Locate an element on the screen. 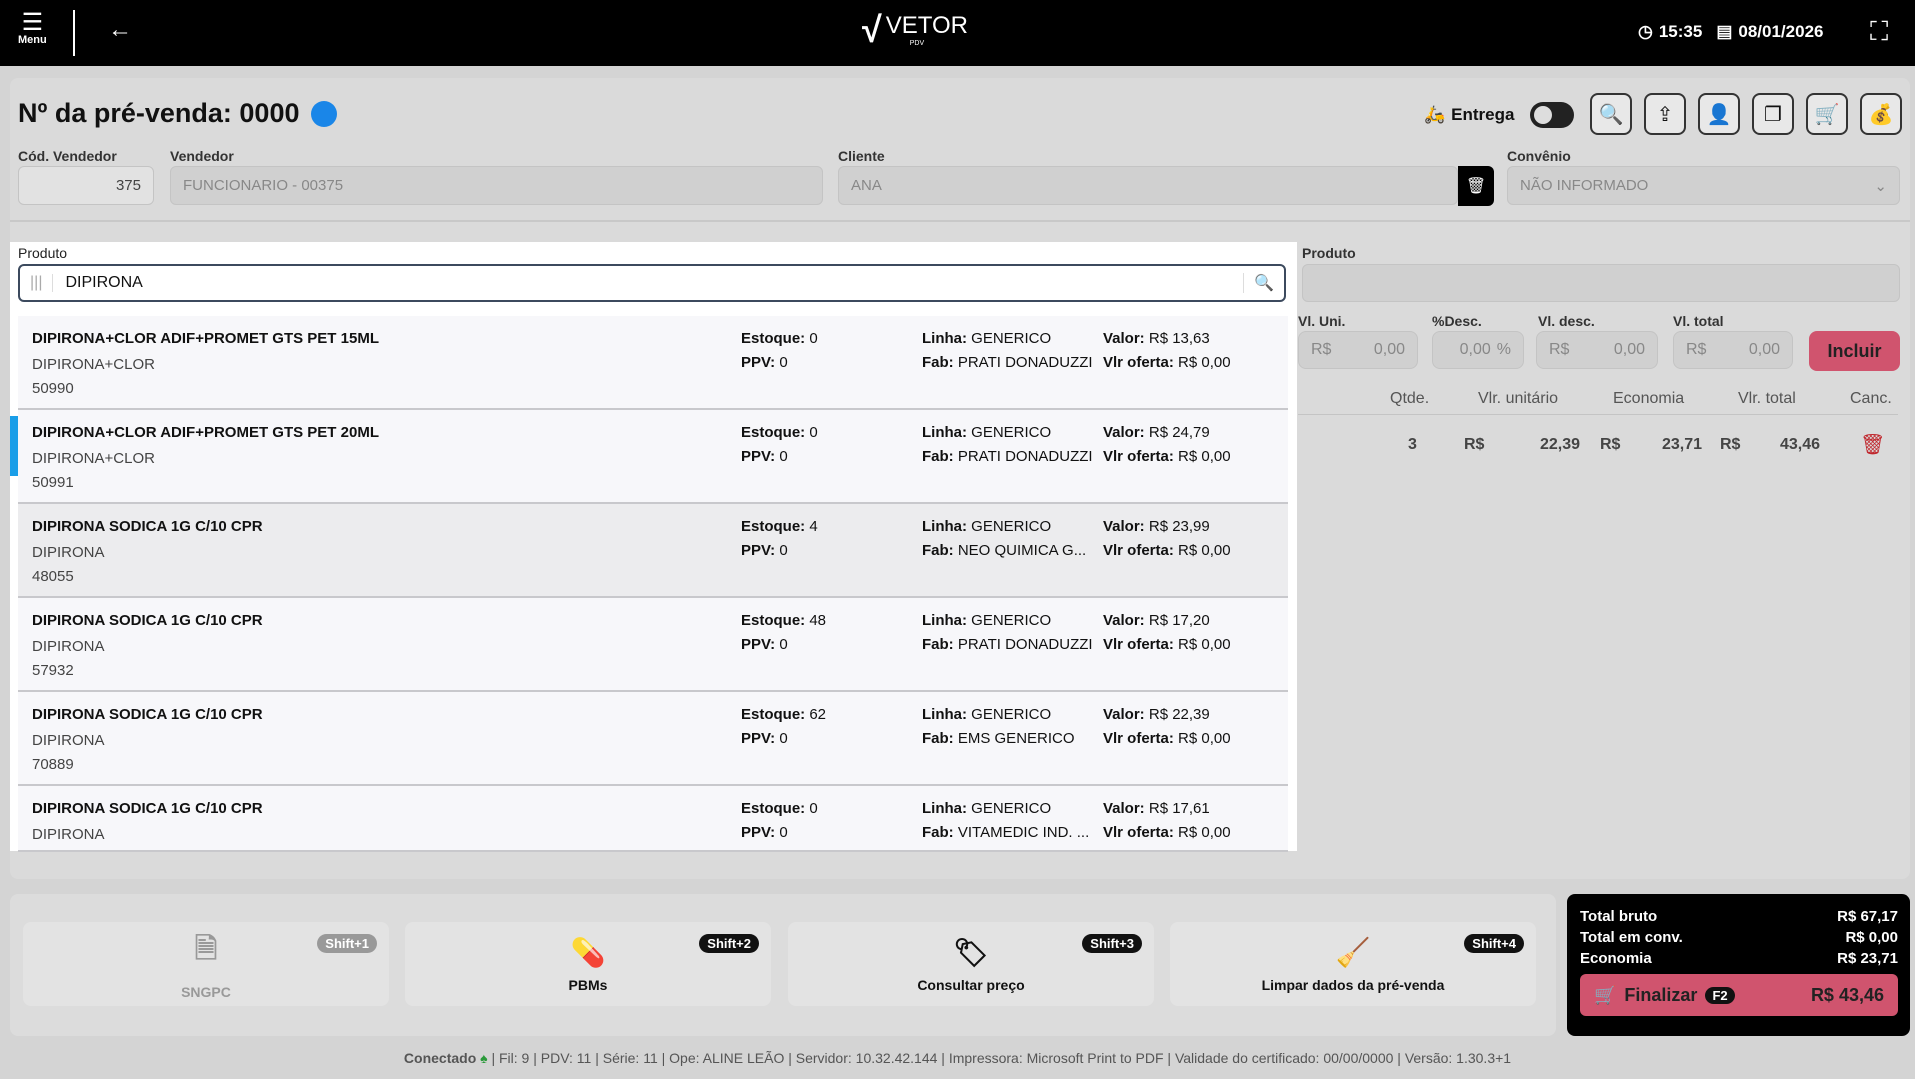 Image resolution: width=1915 pixels, height=1079 pixels. col-total: Vlr. total is located at coordinates (1767, 398).